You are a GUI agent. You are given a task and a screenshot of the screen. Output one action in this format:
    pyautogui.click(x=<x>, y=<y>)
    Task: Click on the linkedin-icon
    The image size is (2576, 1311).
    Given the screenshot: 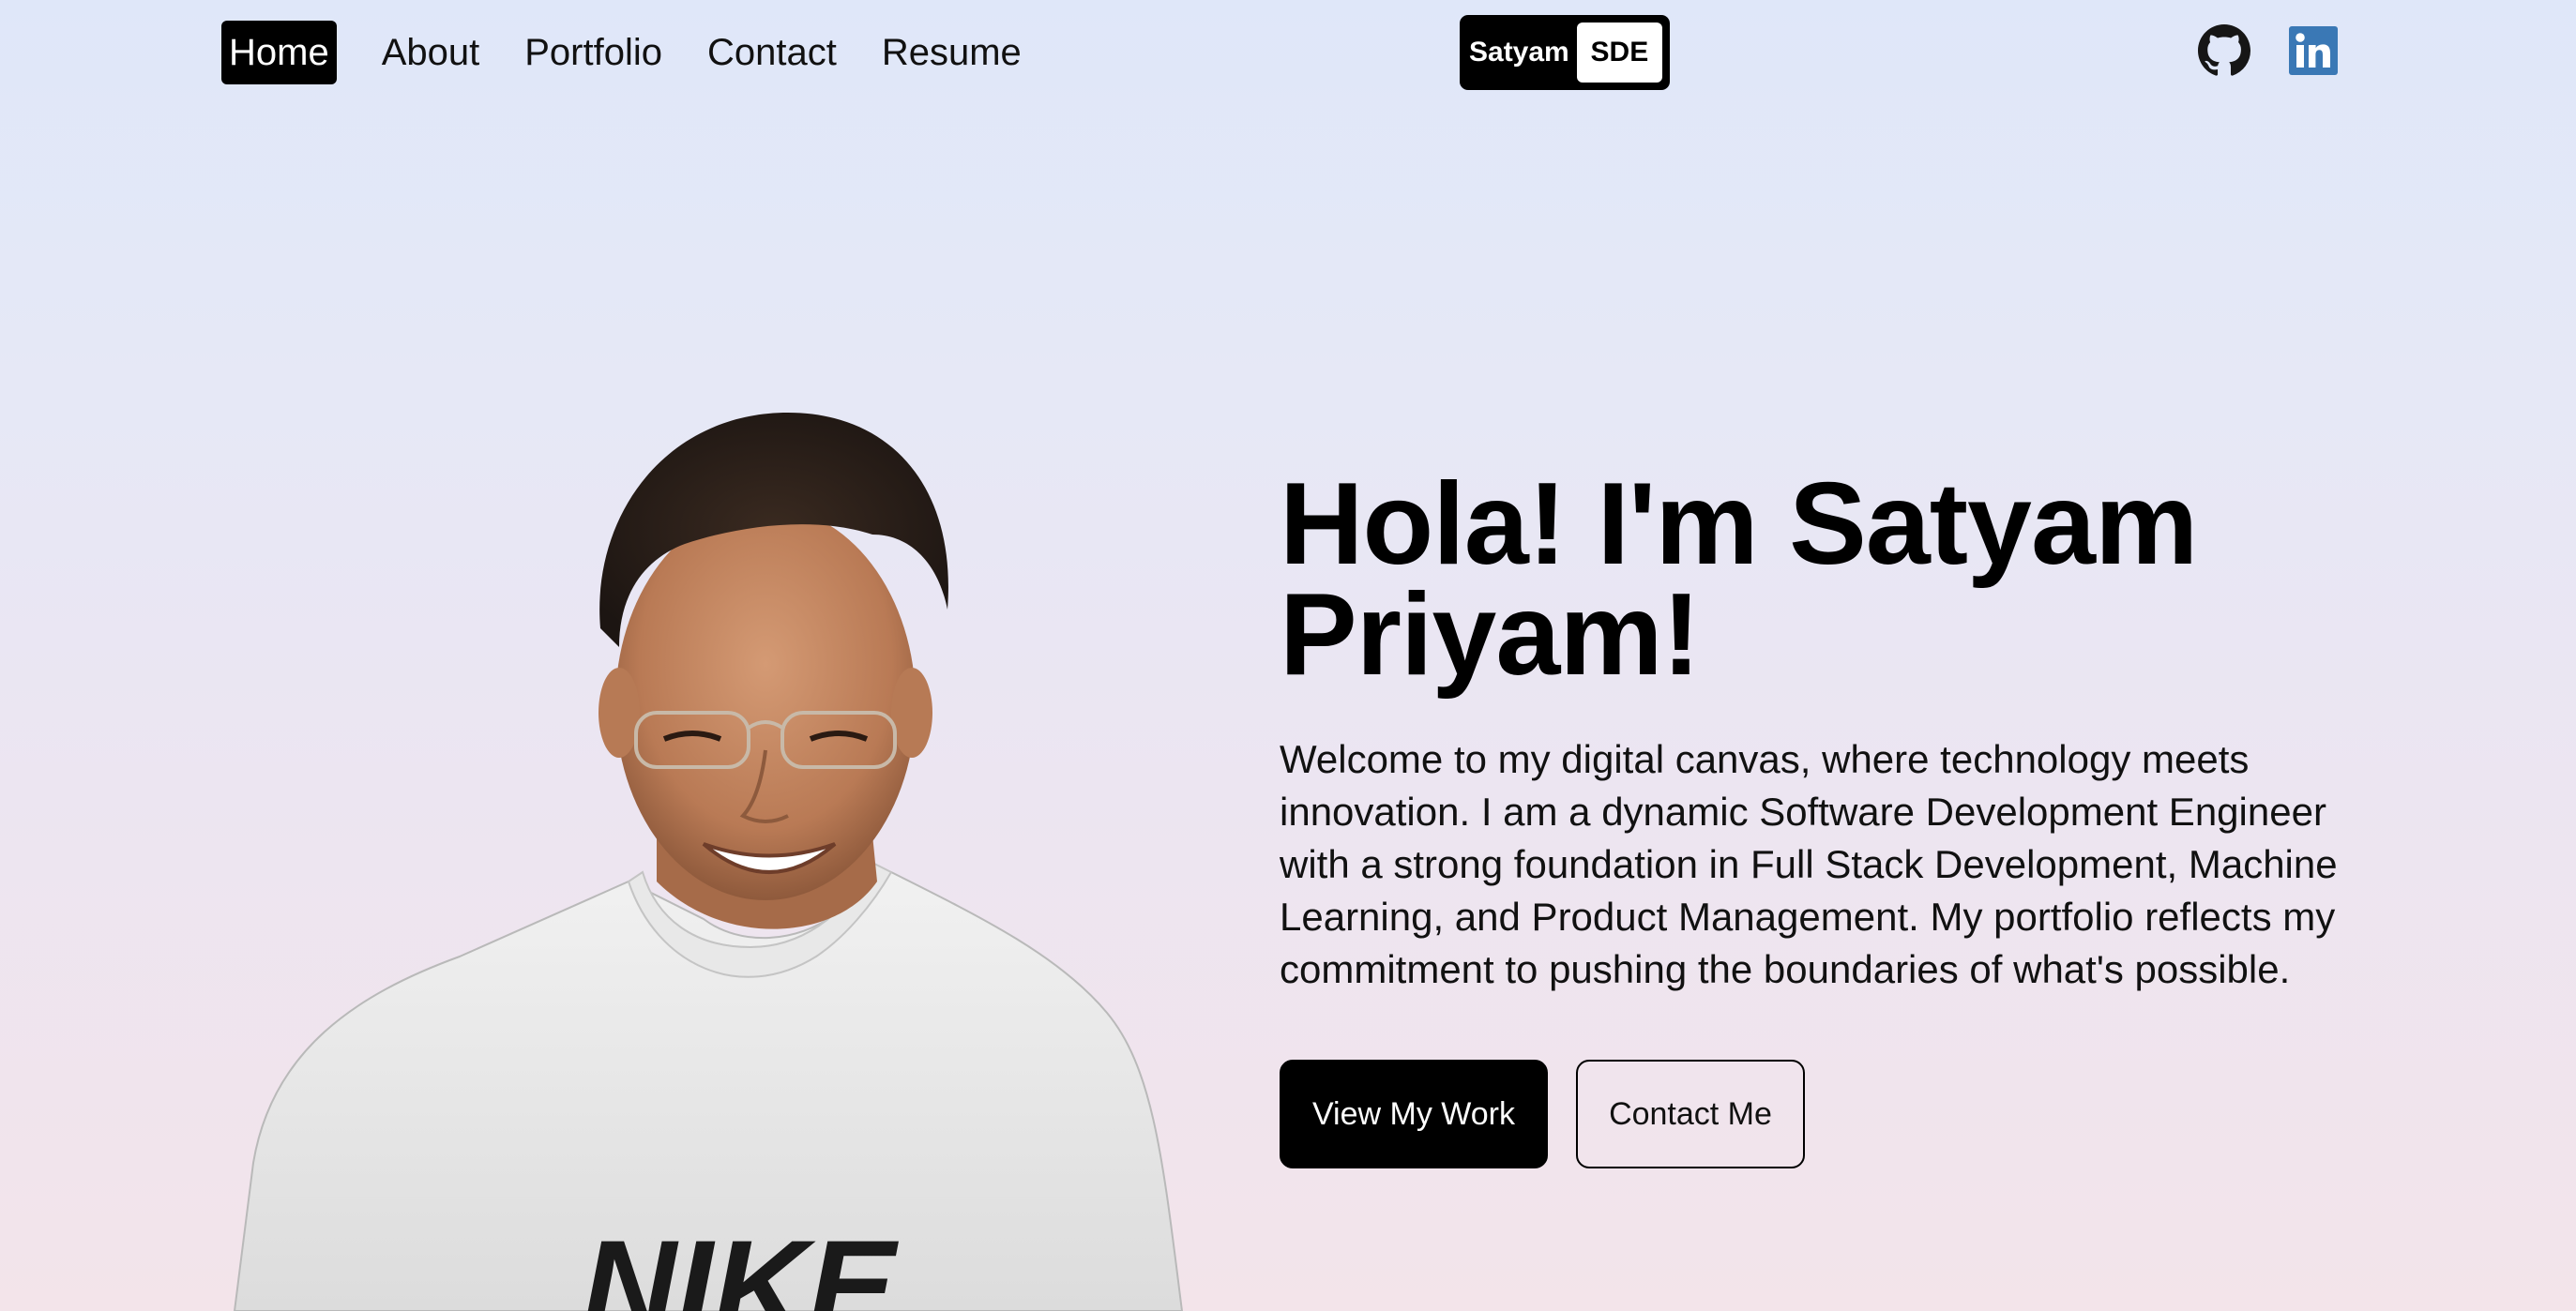 What is the action you would take?
    pyautogui.click(x=2313, y=50)
    